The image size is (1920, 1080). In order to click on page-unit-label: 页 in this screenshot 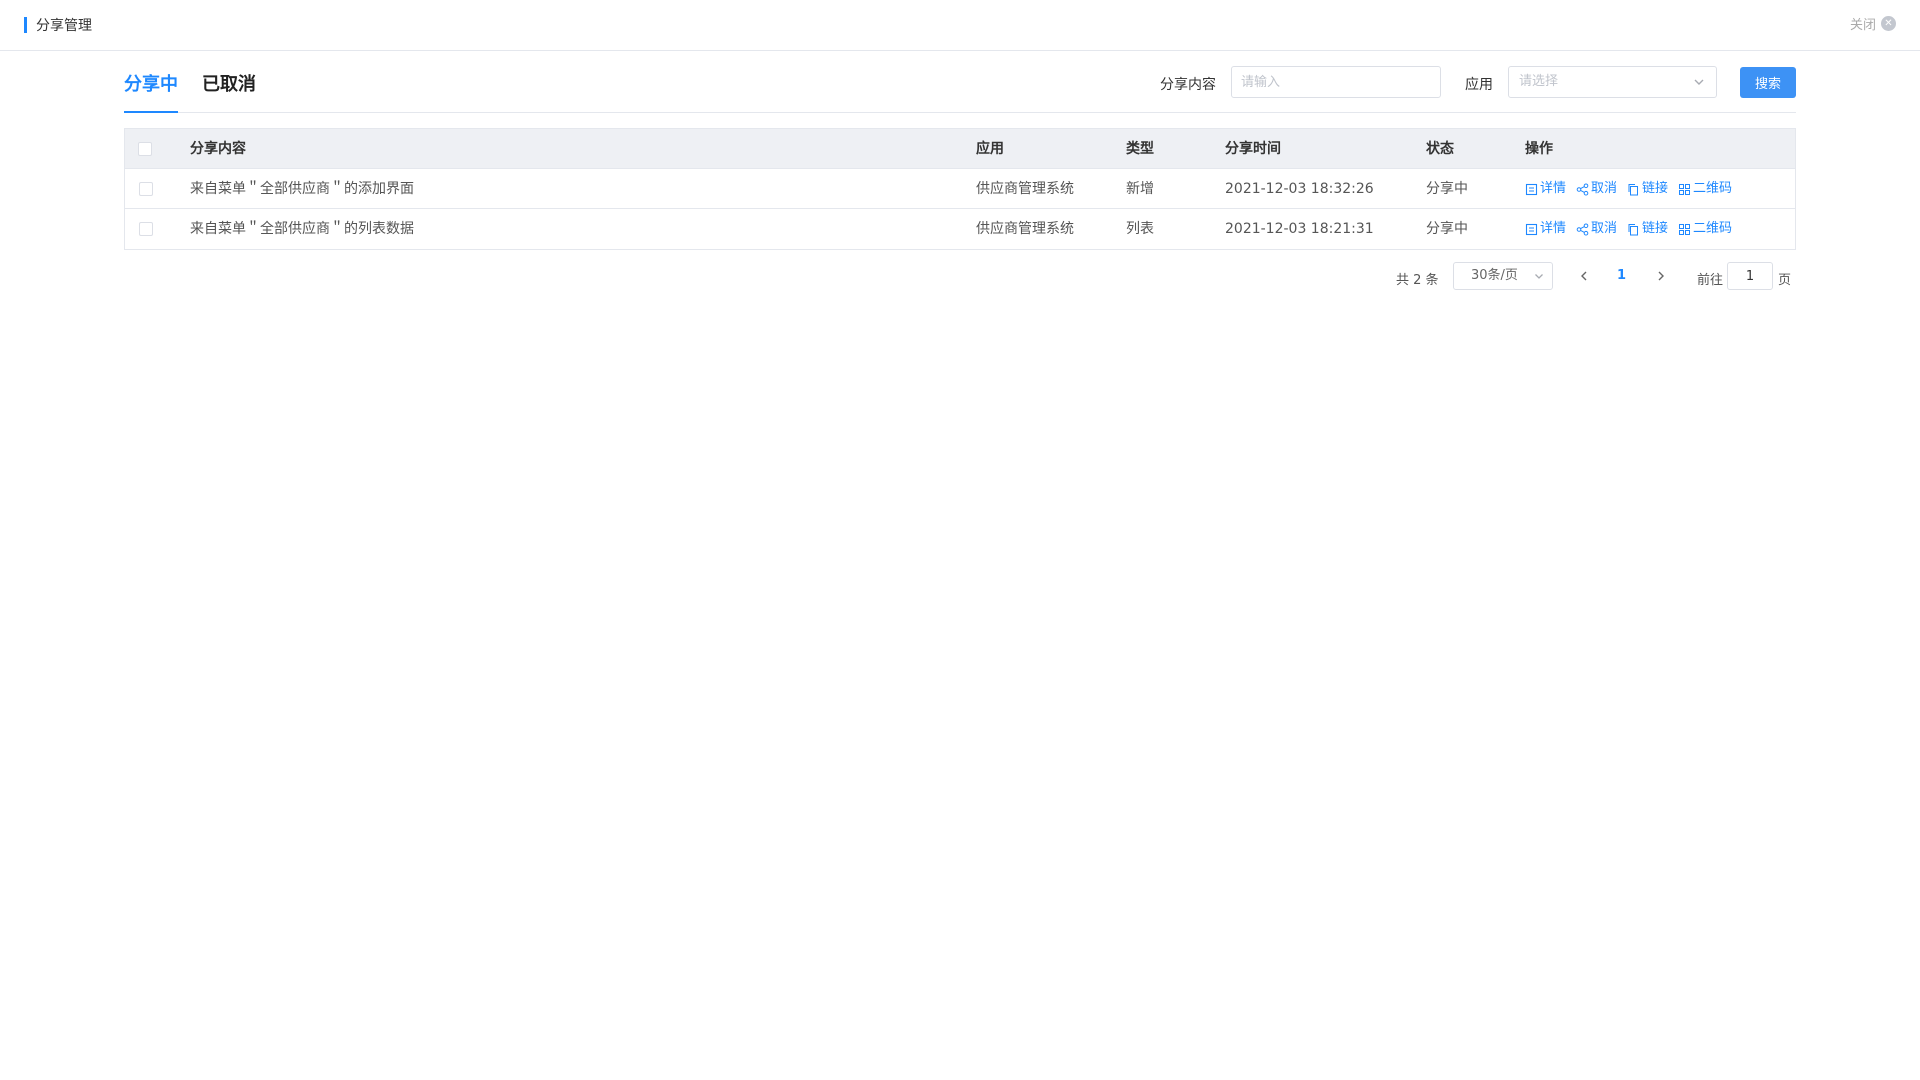, I will do `click(1785, 280)`.